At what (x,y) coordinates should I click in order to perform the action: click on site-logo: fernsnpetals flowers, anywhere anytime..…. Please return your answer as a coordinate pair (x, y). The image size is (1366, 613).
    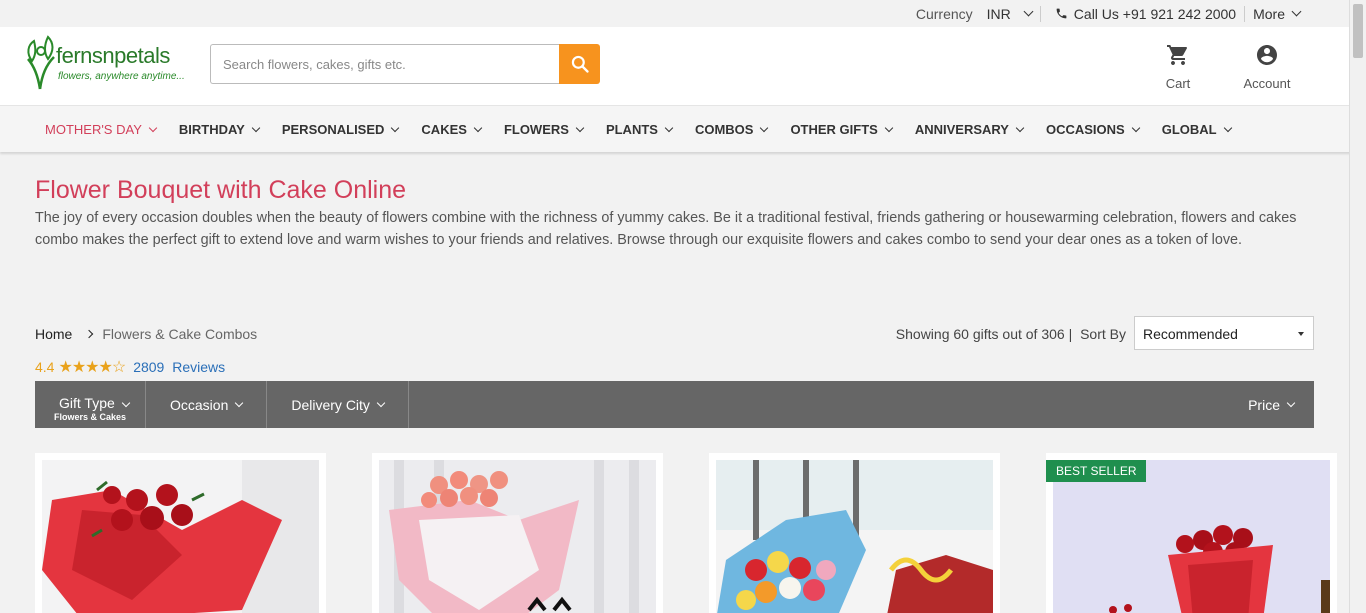
    Looking at the image, I should click on (109, 62).